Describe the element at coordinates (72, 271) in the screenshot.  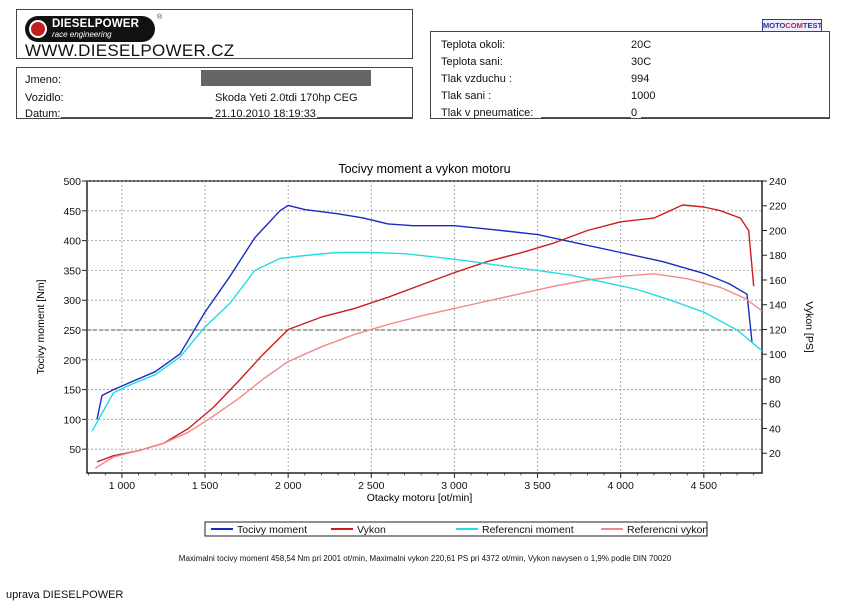
I see `y-tick-label: 350` at that location.